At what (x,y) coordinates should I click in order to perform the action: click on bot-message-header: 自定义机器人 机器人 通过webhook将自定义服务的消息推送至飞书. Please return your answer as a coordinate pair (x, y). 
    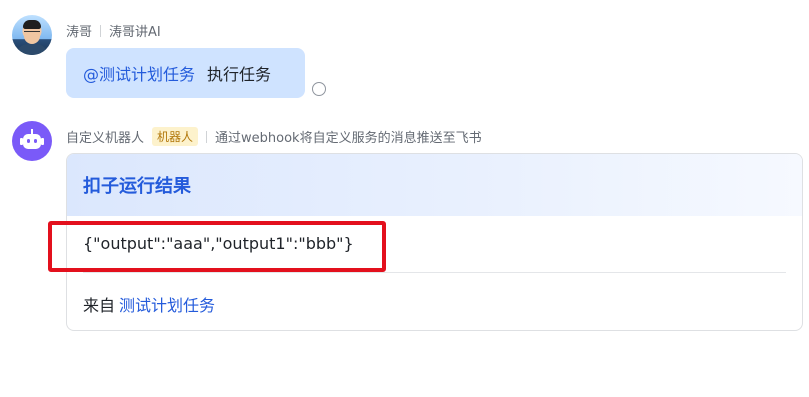
    Looking at the image, I should click on (274, 136).